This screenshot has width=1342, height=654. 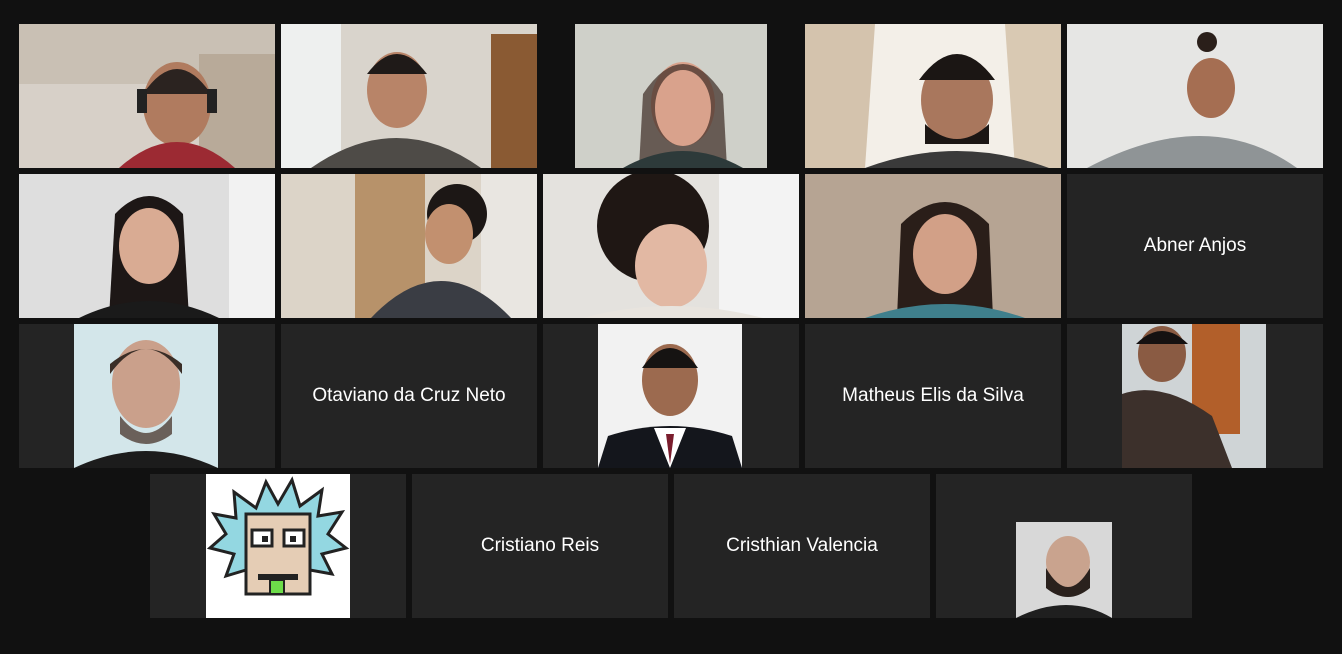 I want to click on participant-name-tile: Abner Anjos, so click(x=1195, y=246).